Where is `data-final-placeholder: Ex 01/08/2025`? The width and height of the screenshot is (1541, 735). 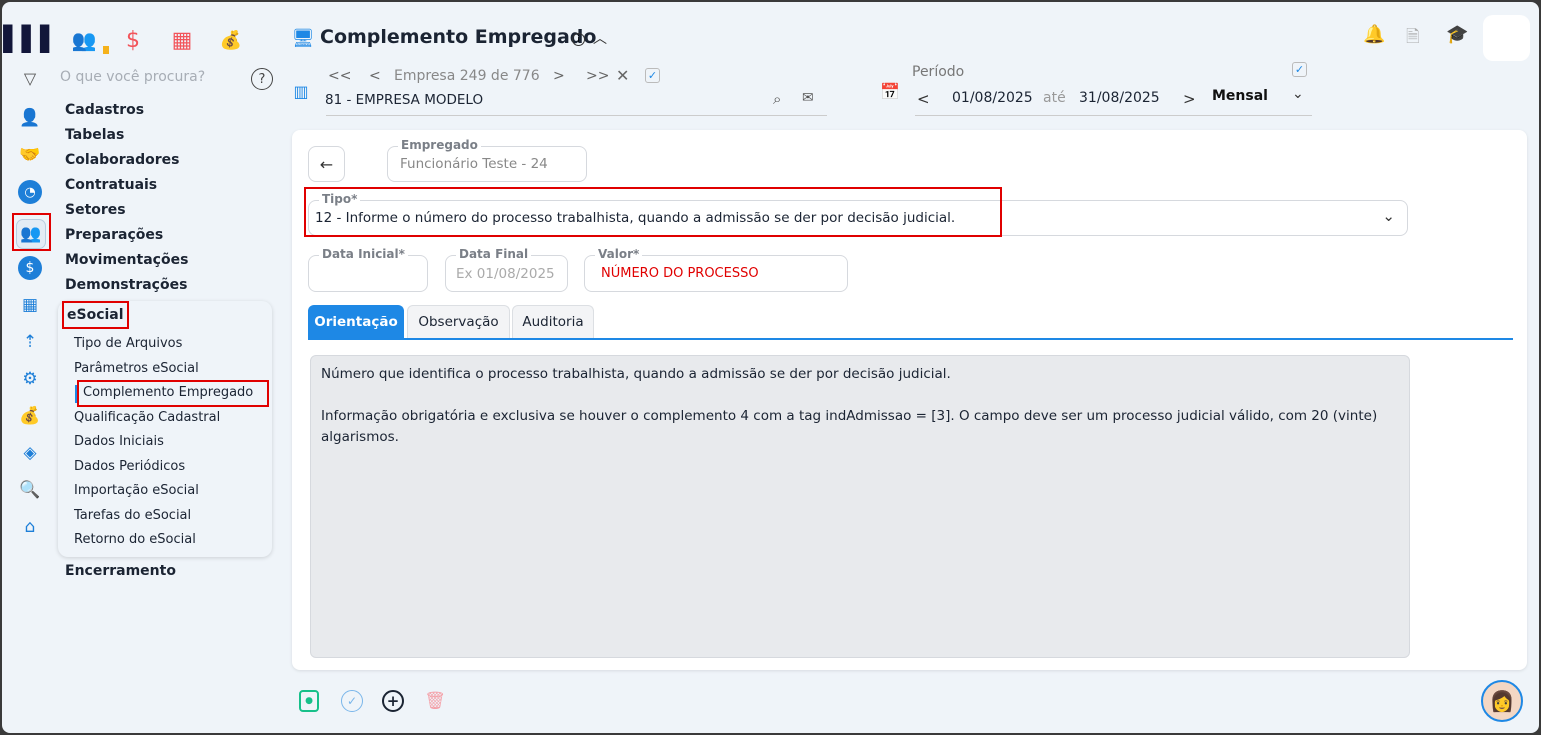 data-final-placeholder: Ex 01/08/2025 is located at coordinates (505, 274).